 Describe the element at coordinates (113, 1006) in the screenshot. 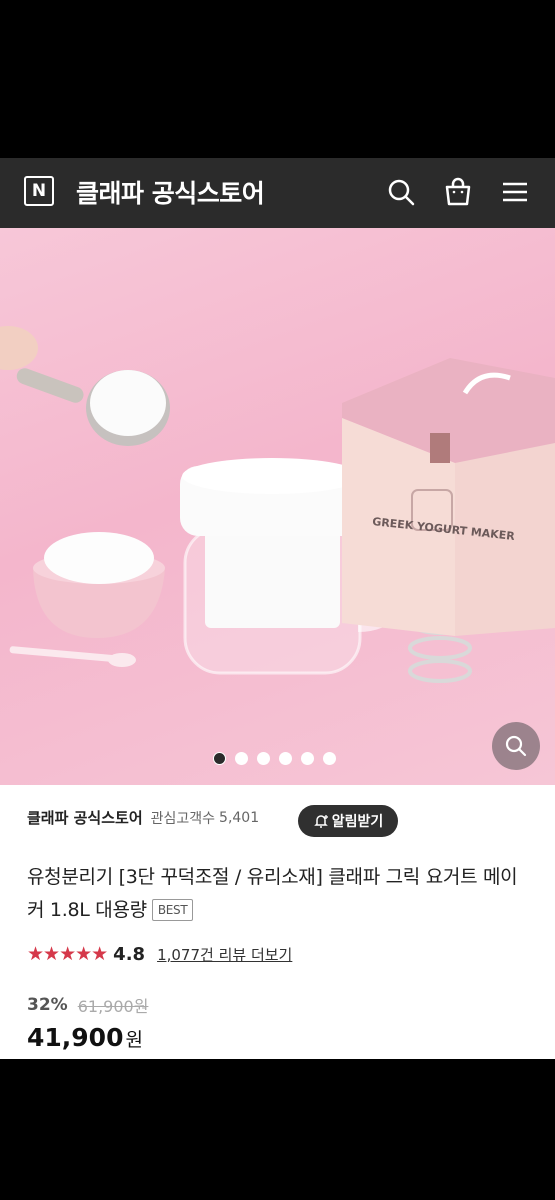

I see `original-price: 61,900원` at that location.